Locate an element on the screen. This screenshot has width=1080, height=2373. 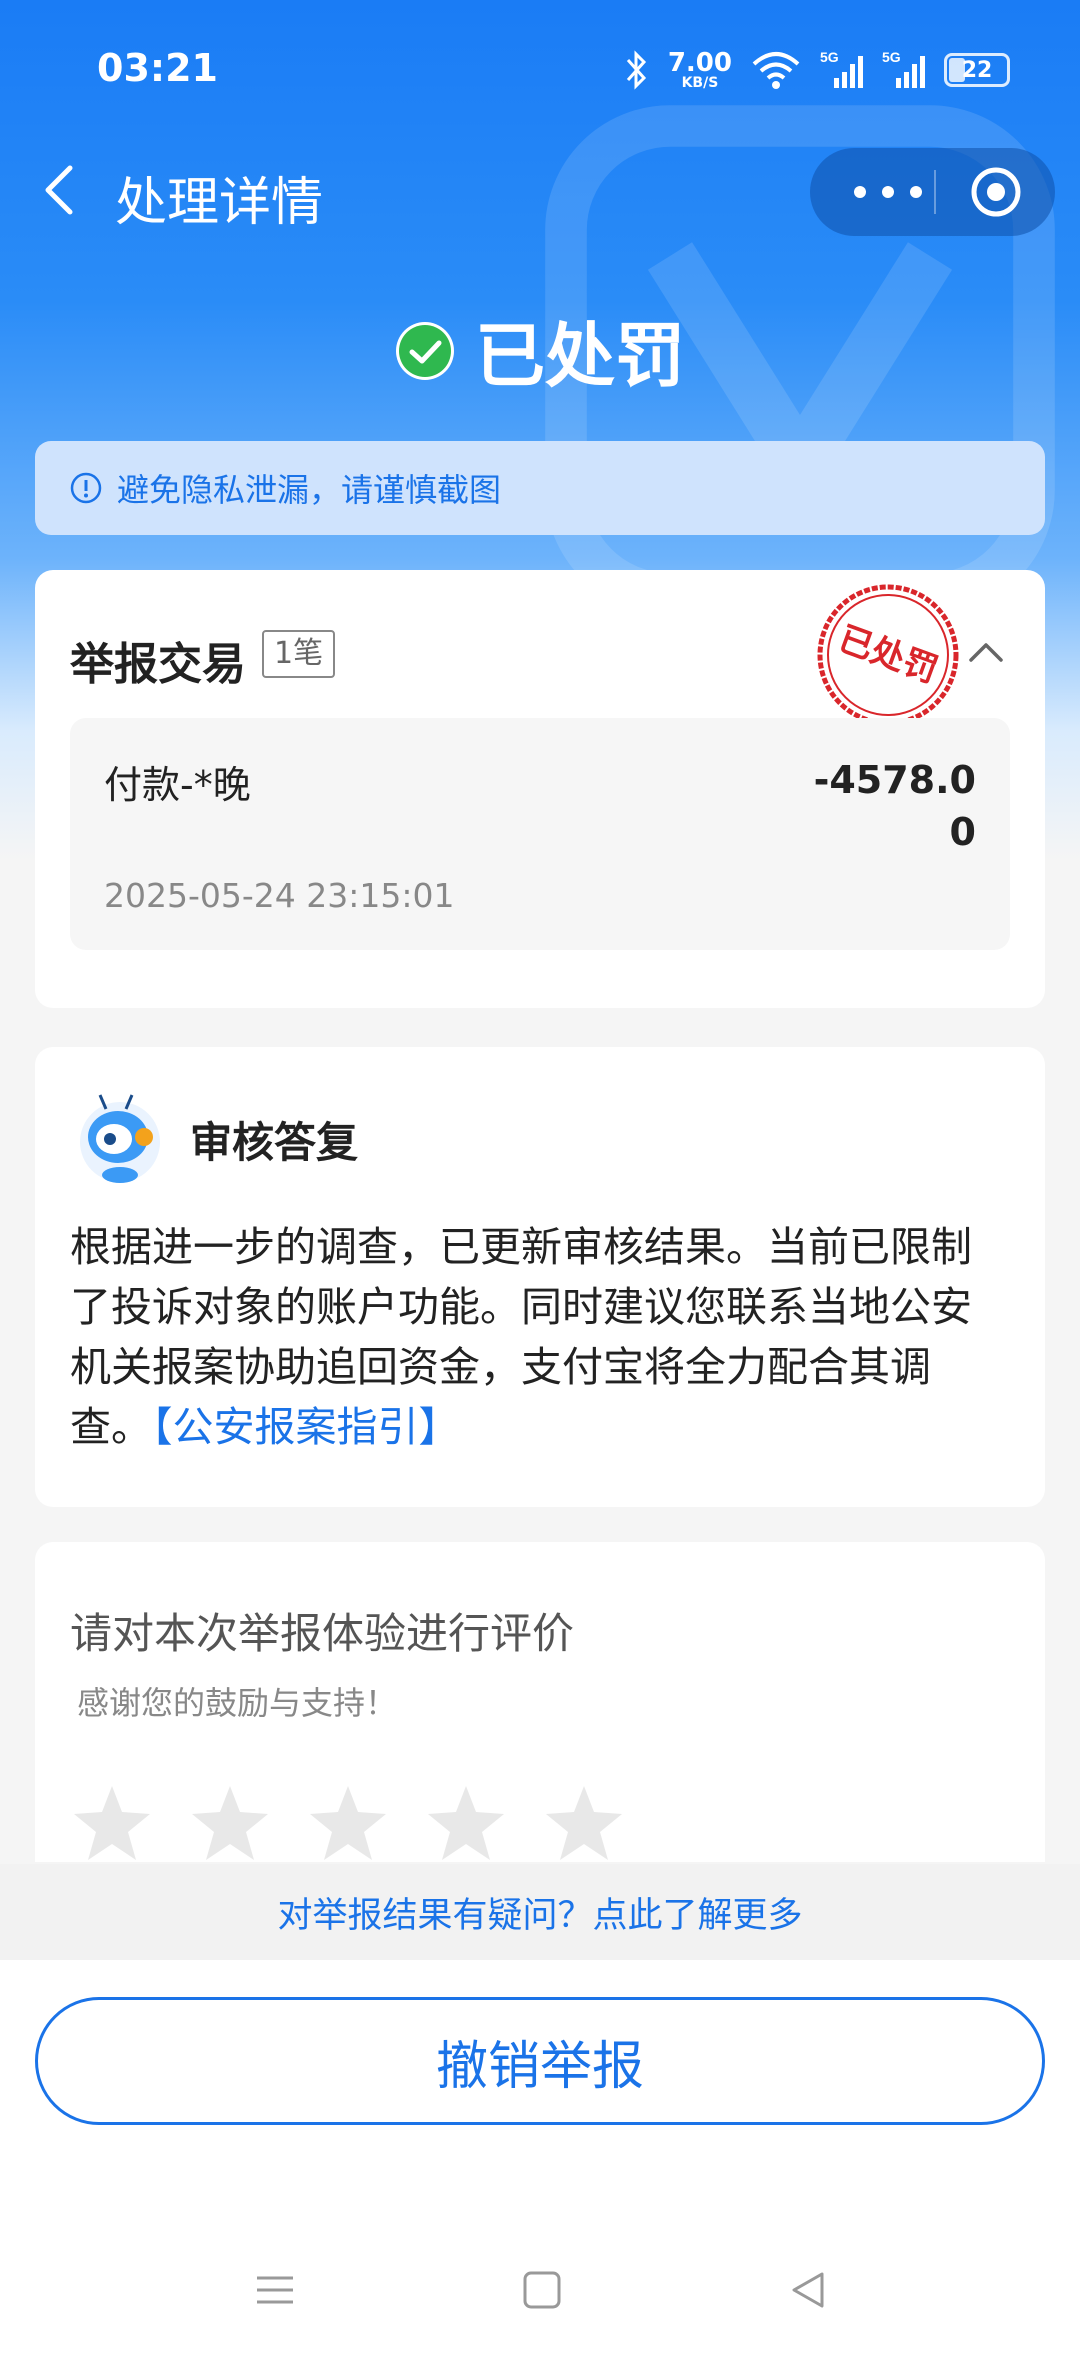
transaction-date: 2025-05-24 23:15:01 is located at coordinates (279, 895).